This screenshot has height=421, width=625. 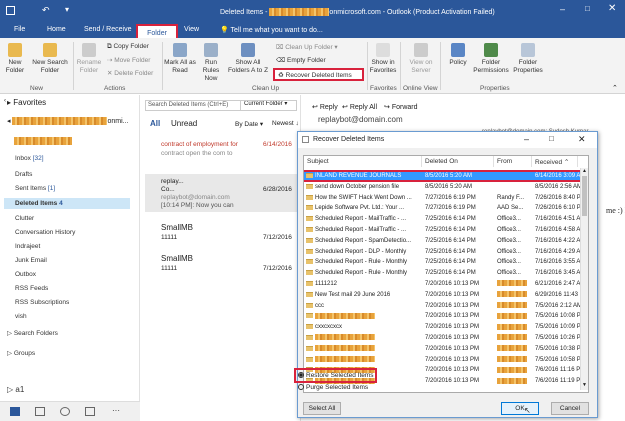 I want to click on column-from: From, so click(x=513, y=161).